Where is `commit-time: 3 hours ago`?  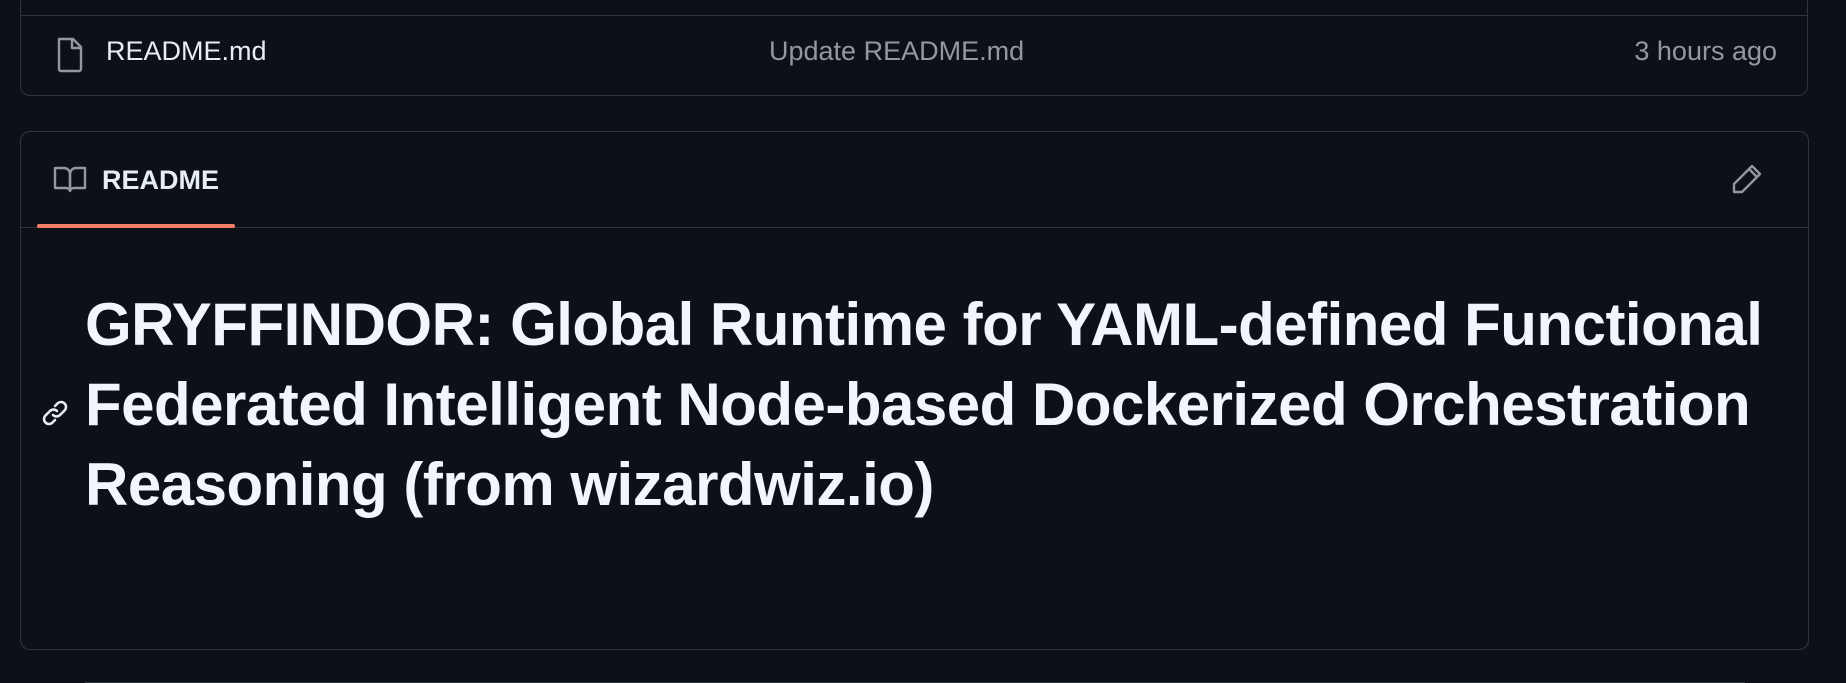
commit-time: 3 hours ago is located at coordinates (1705, 51).